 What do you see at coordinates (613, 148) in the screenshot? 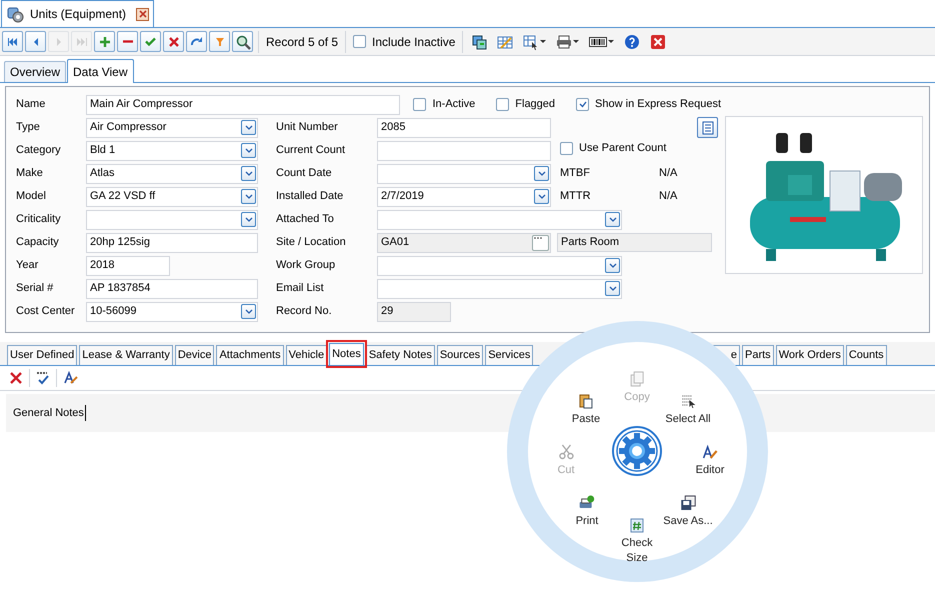
I see `checkbox: Use Parent Count` at bounding box center [613, 148].